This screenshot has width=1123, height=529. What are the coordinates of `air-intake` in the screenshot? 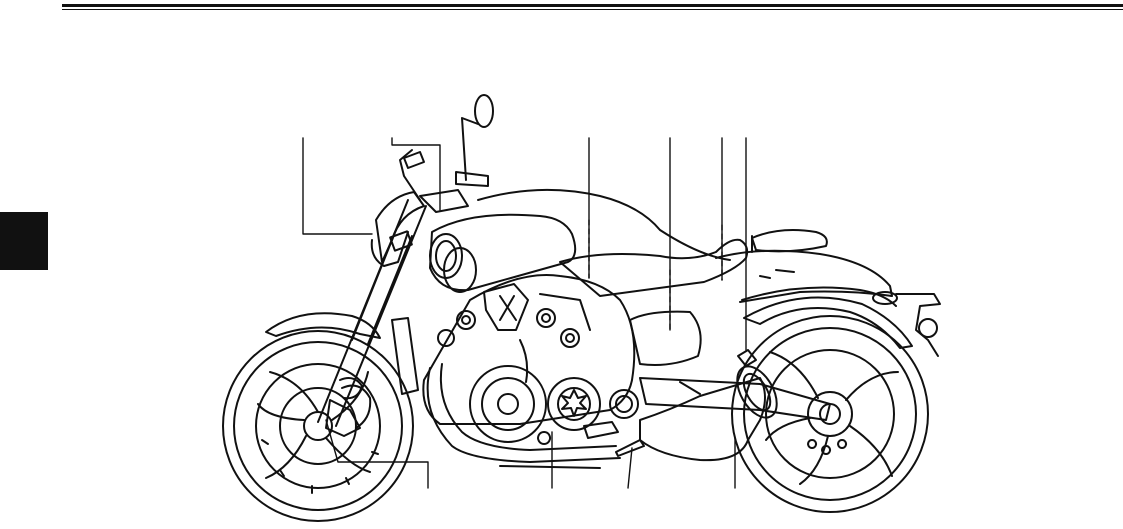 It's located at (580, 240).